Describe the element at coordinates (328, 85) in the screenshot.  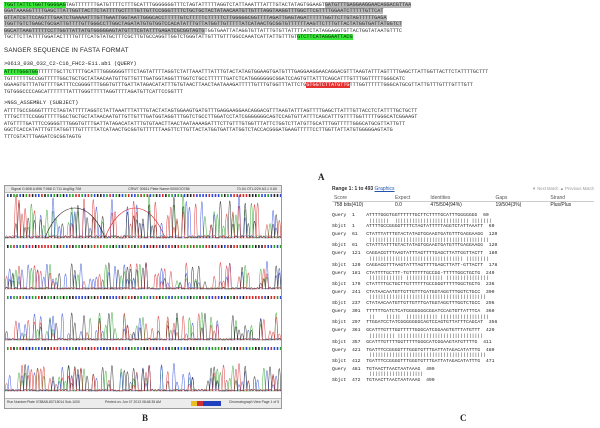
I see `sequence-segment-red: GTGGTCTTATGTTG` at that location.